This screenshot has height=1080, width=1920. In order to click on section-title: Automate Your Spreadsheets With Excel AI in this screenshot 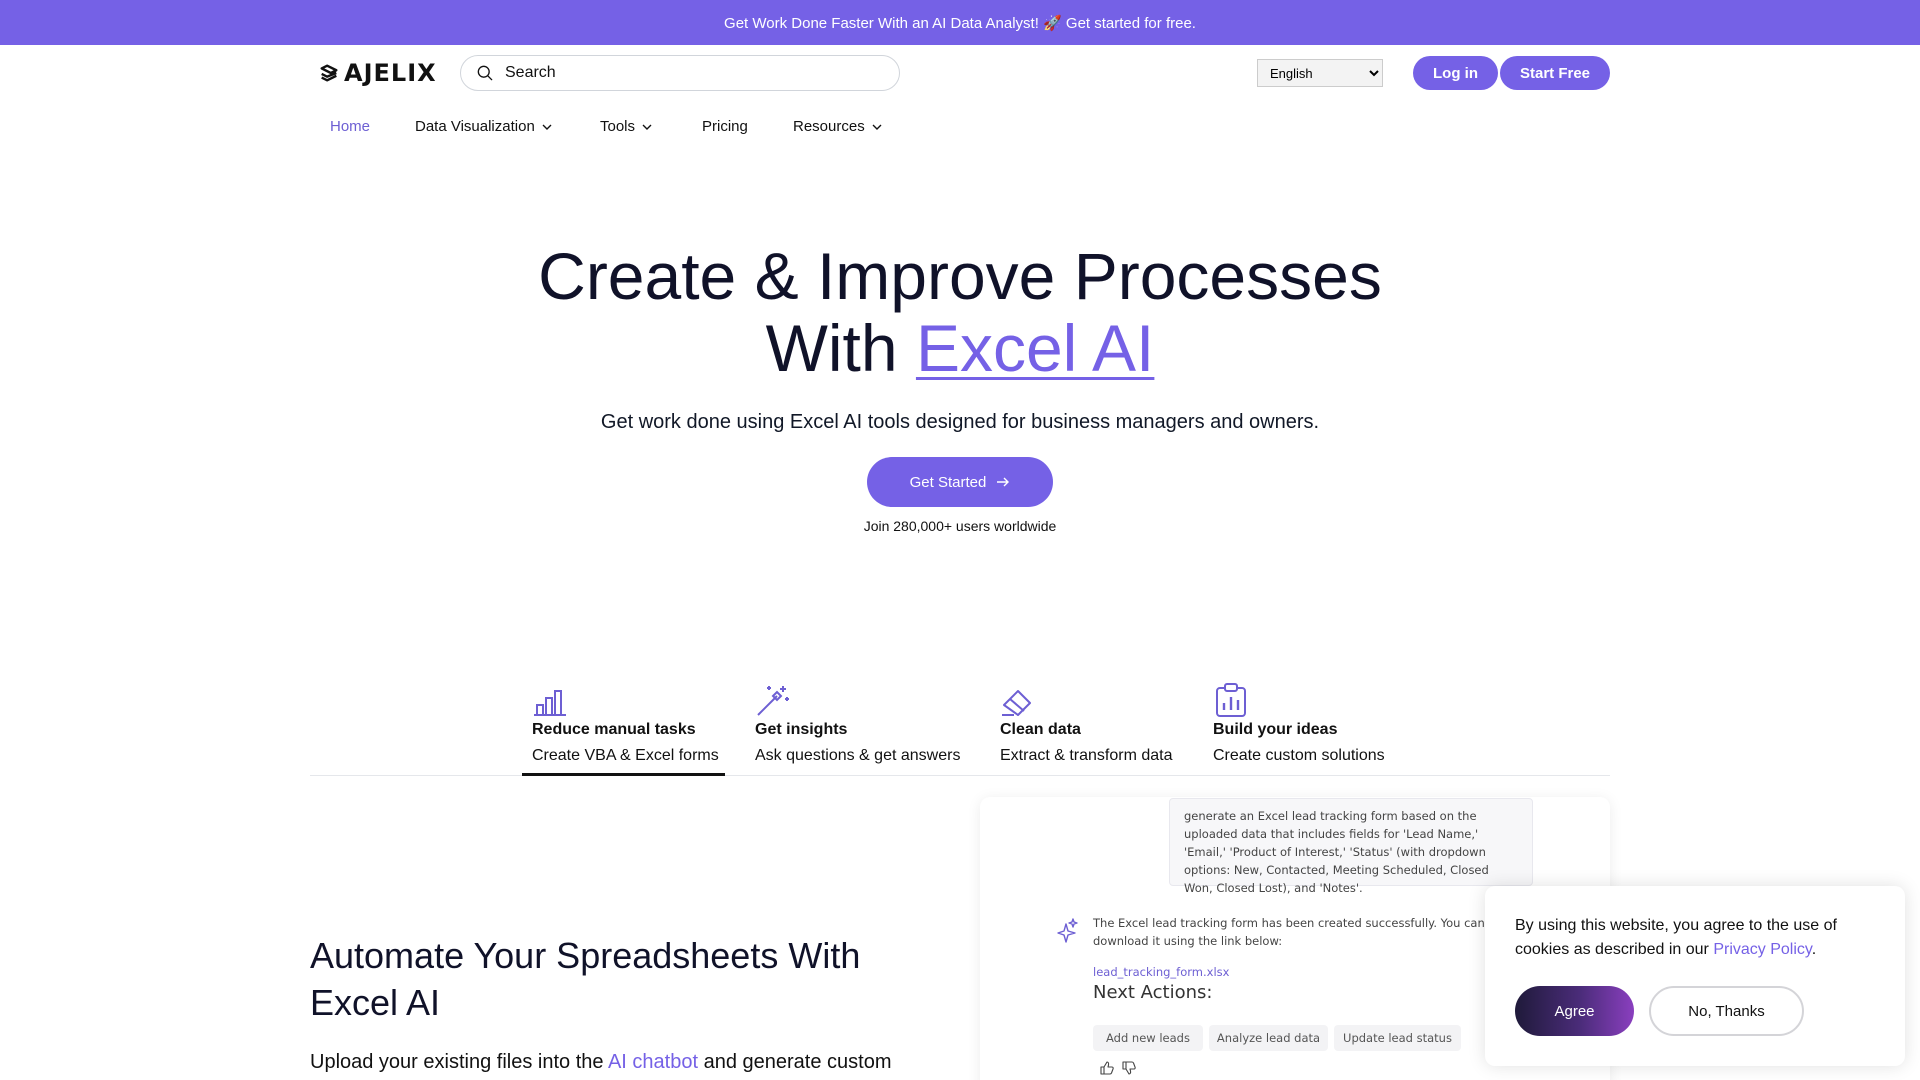, I will do `click(585, 979)`.